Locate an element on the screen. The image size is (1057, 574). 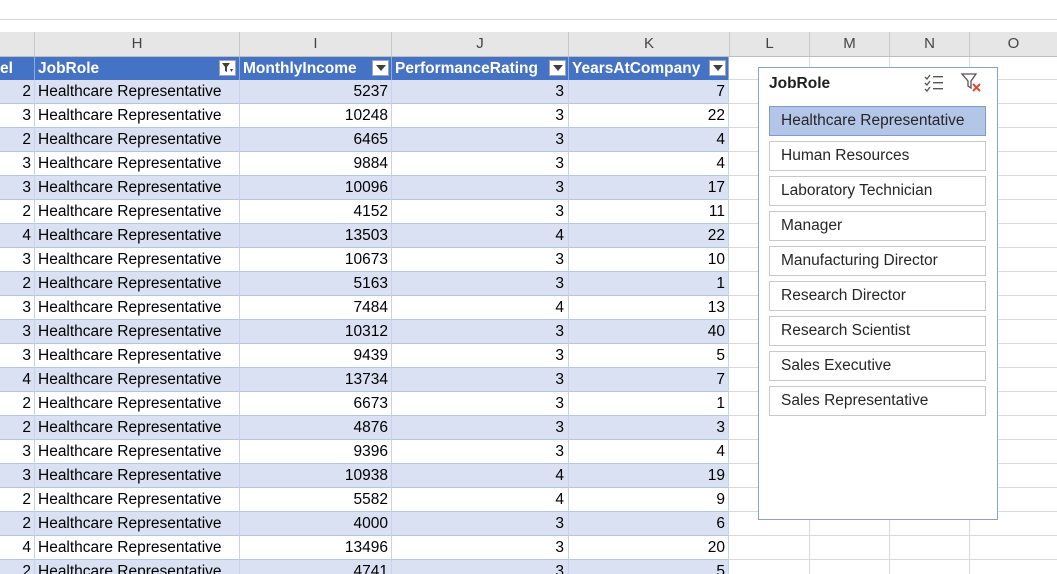
table-row: 2 Healthcare Representative 5163 3 1 is located at coordinates (364, 284).